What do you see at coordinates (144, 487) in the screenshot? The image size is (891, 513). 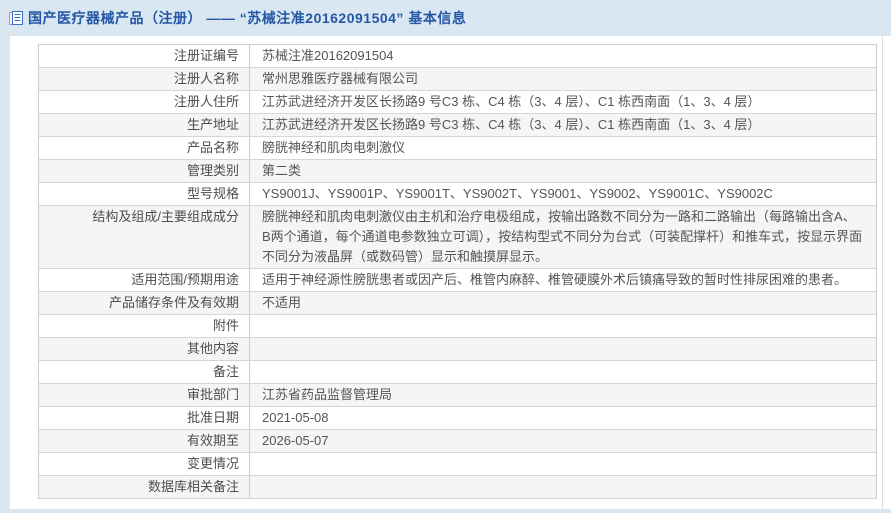 I see `row-label: 数据库相关备注` at bounding box center [144, 487].